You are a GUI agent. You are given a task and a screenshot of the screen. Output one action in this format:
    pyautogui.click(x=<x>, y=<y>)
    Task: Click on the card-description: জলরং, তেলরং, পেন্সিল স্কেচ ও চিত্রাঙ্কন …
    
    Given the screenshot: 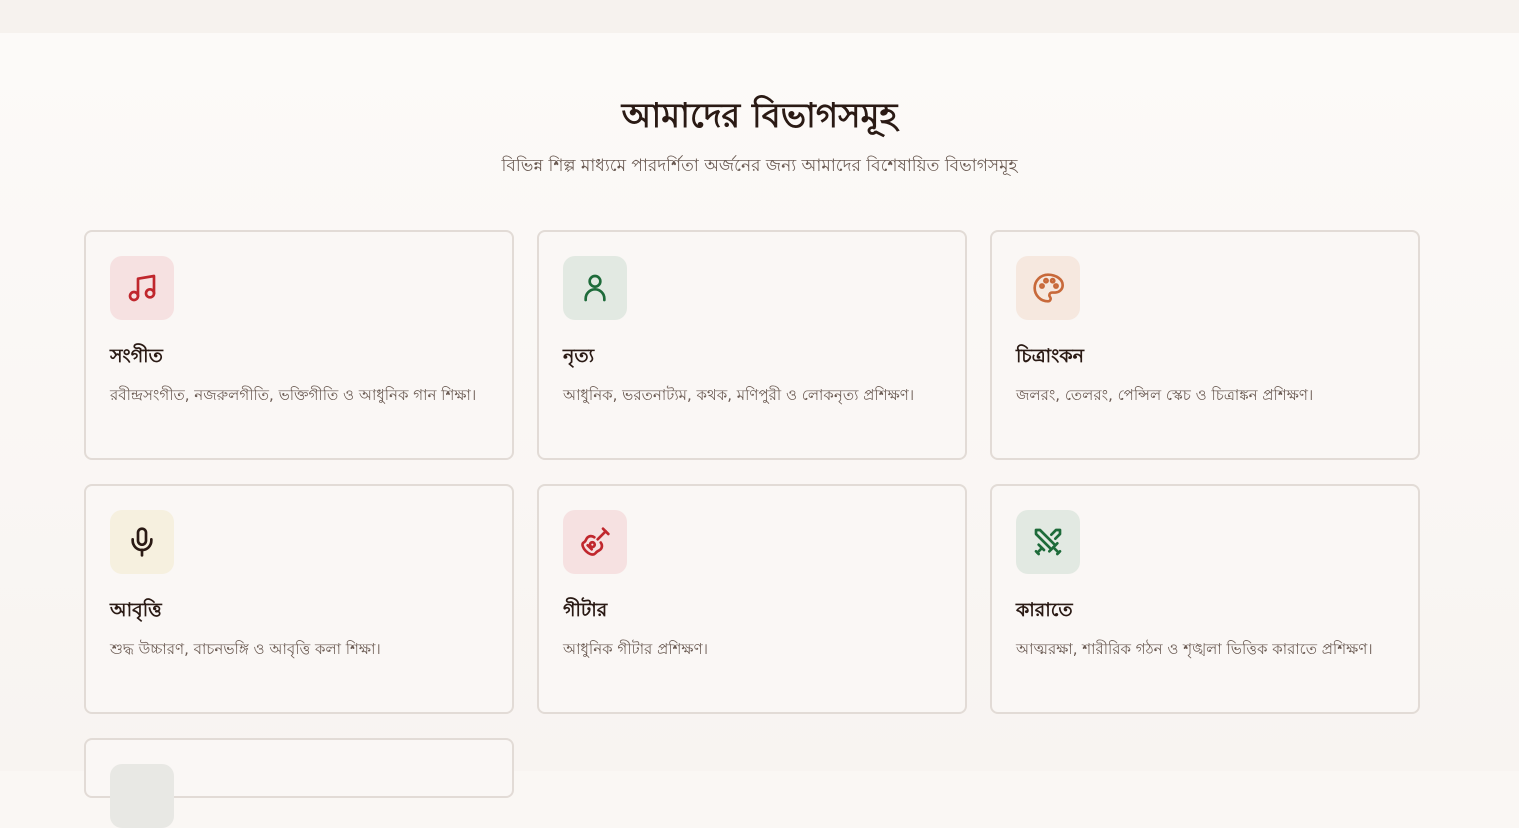 What is the action you would take?
    pyautogui.click(x=1165, y=395)
    